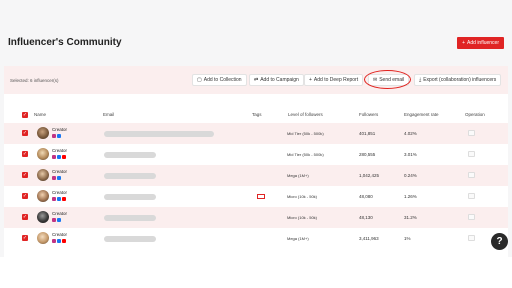  Describe the element at coordinates (256, 217) in the screenshot. I see `table-row: ✓ Creator Micro (10k - 50k) 48,130 31.2%` at that location.